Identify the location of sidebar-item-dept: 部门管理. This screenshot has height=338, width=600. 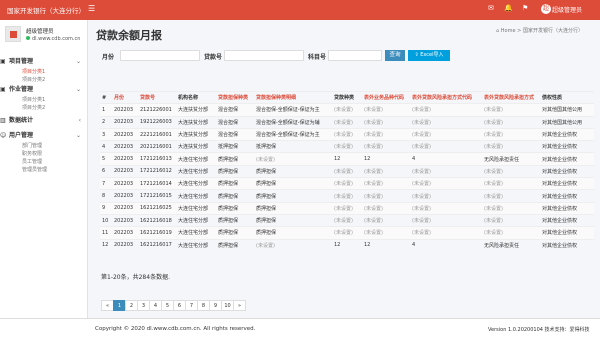
(43, 146).